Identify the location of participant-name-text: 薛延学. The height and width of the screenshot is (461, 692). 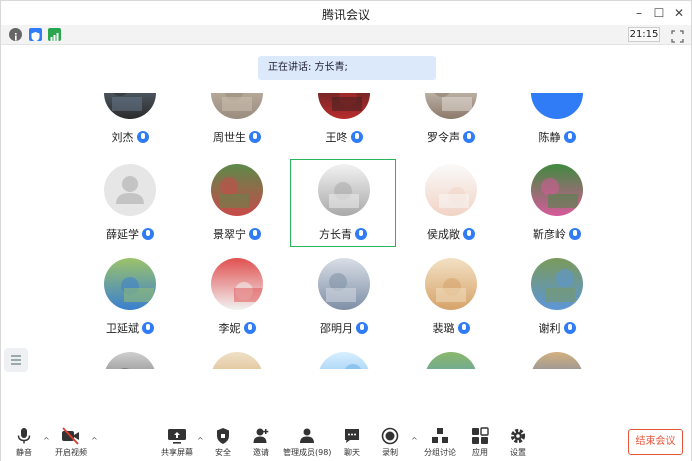
(122, 234).